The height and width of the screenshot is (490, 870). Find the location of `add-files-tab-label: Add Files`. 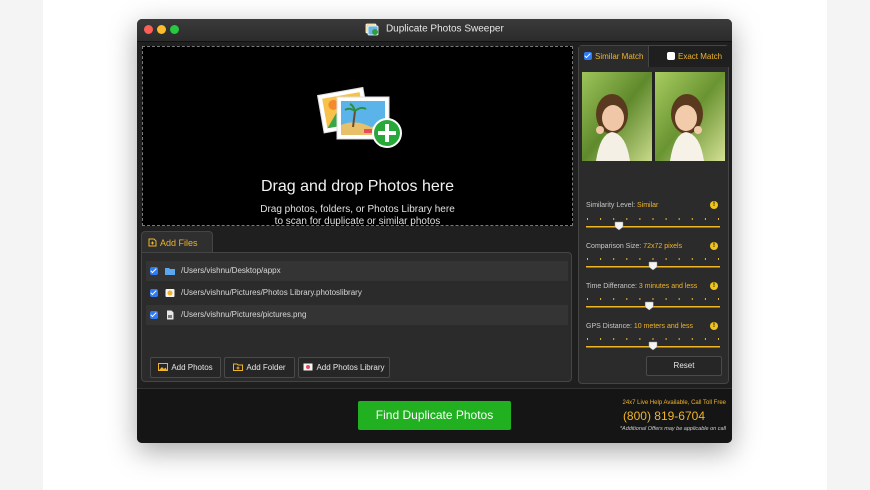

add-files-tab-label: Add Files is located at coordinates (179, 243).